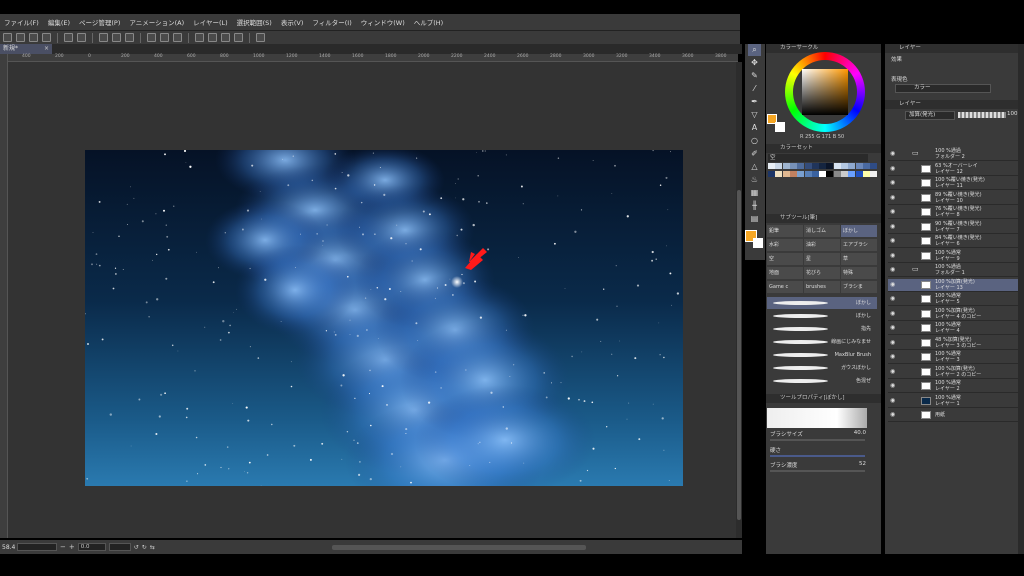  I want to click on vertical-scroll-thumb, so click(739, 355).